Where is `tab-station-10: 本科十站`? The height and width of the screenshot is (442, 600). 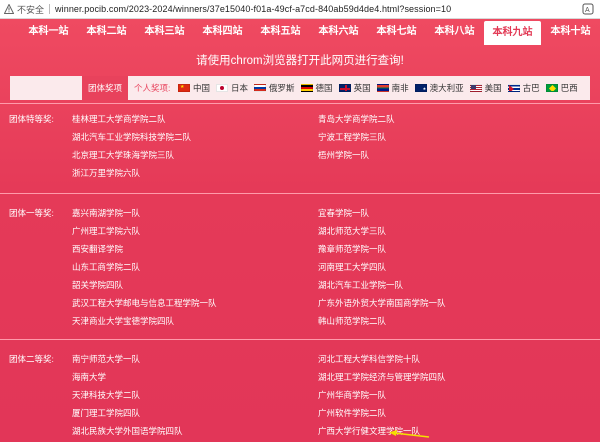
tab-station-10: 本科十站 is located at coordinates (570, 32).